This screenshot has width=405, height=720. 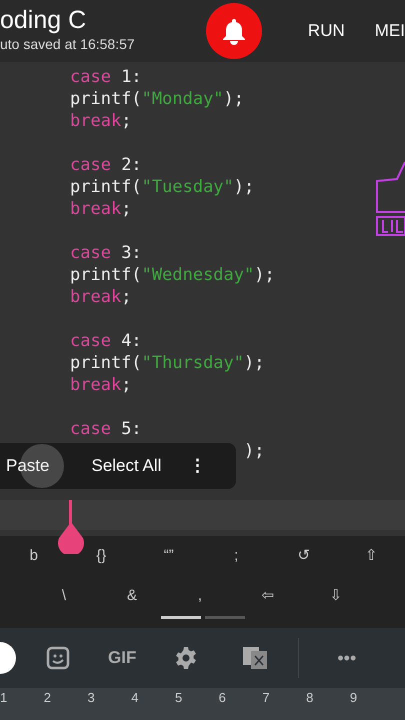 What do you see at coordinates (326, 31) in the screenshot?
I see `run-button: RUN` at bounding box center [326, 31].